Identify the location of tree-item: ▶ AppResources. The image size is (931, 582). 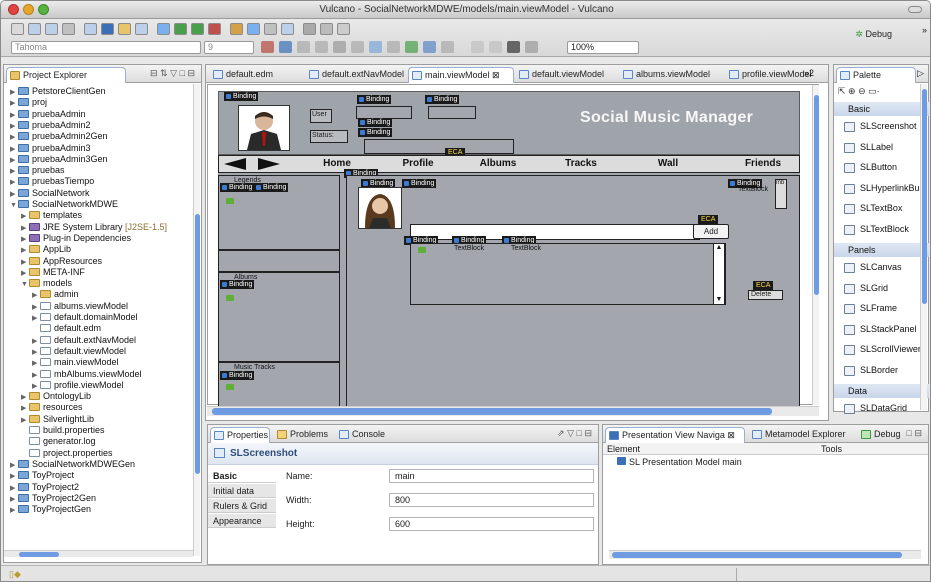
(61, 261).